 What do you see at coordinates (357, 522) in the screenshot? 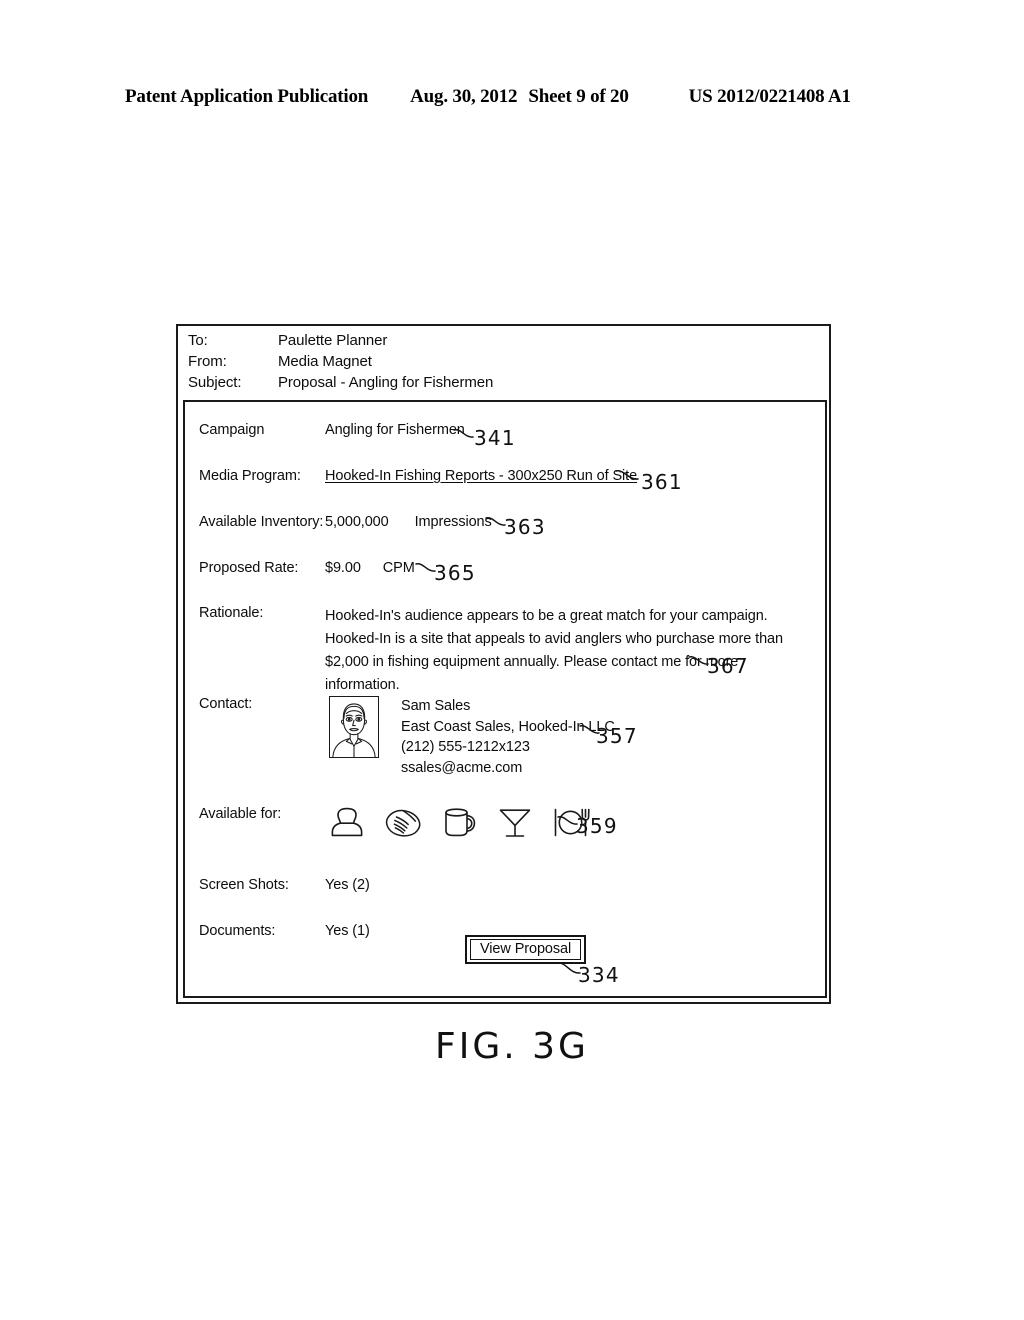
I see `available-inventory-value: 5,000,000` at bounding box center [357, 522].